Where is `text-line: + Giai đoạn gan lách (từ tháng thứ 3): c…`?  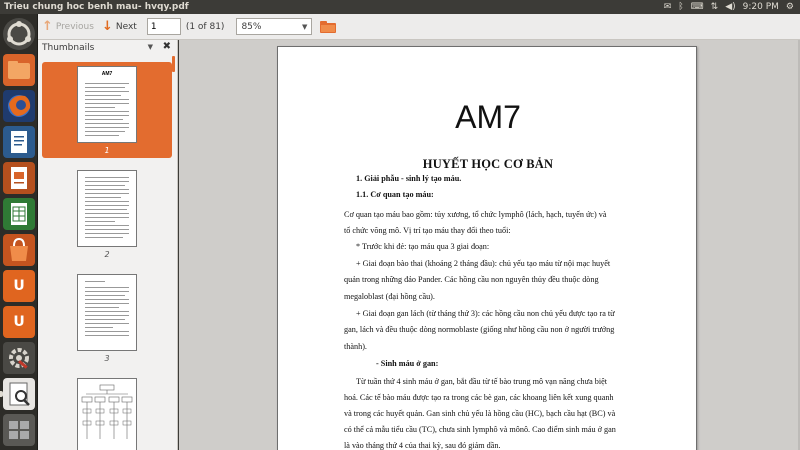 text-line: + Giai đoạn gan lách (từ tháng thứ 3): c… is located at coordinates (485, 313).